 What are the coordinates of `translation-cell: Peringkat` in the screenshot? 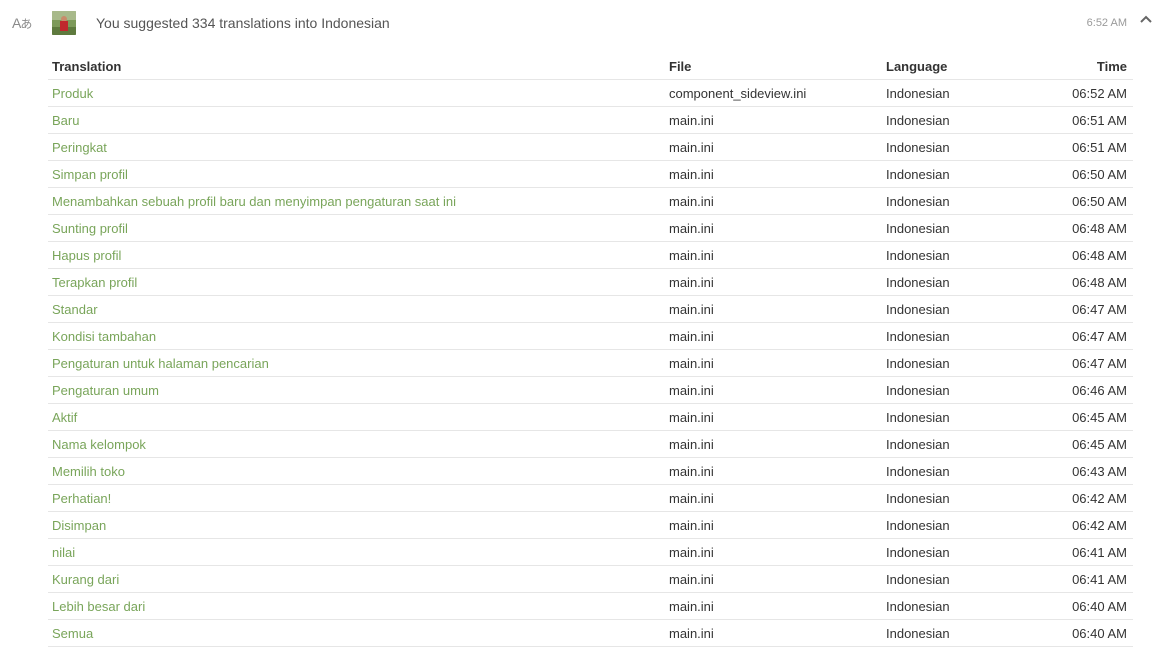 It's located at (356, 147).